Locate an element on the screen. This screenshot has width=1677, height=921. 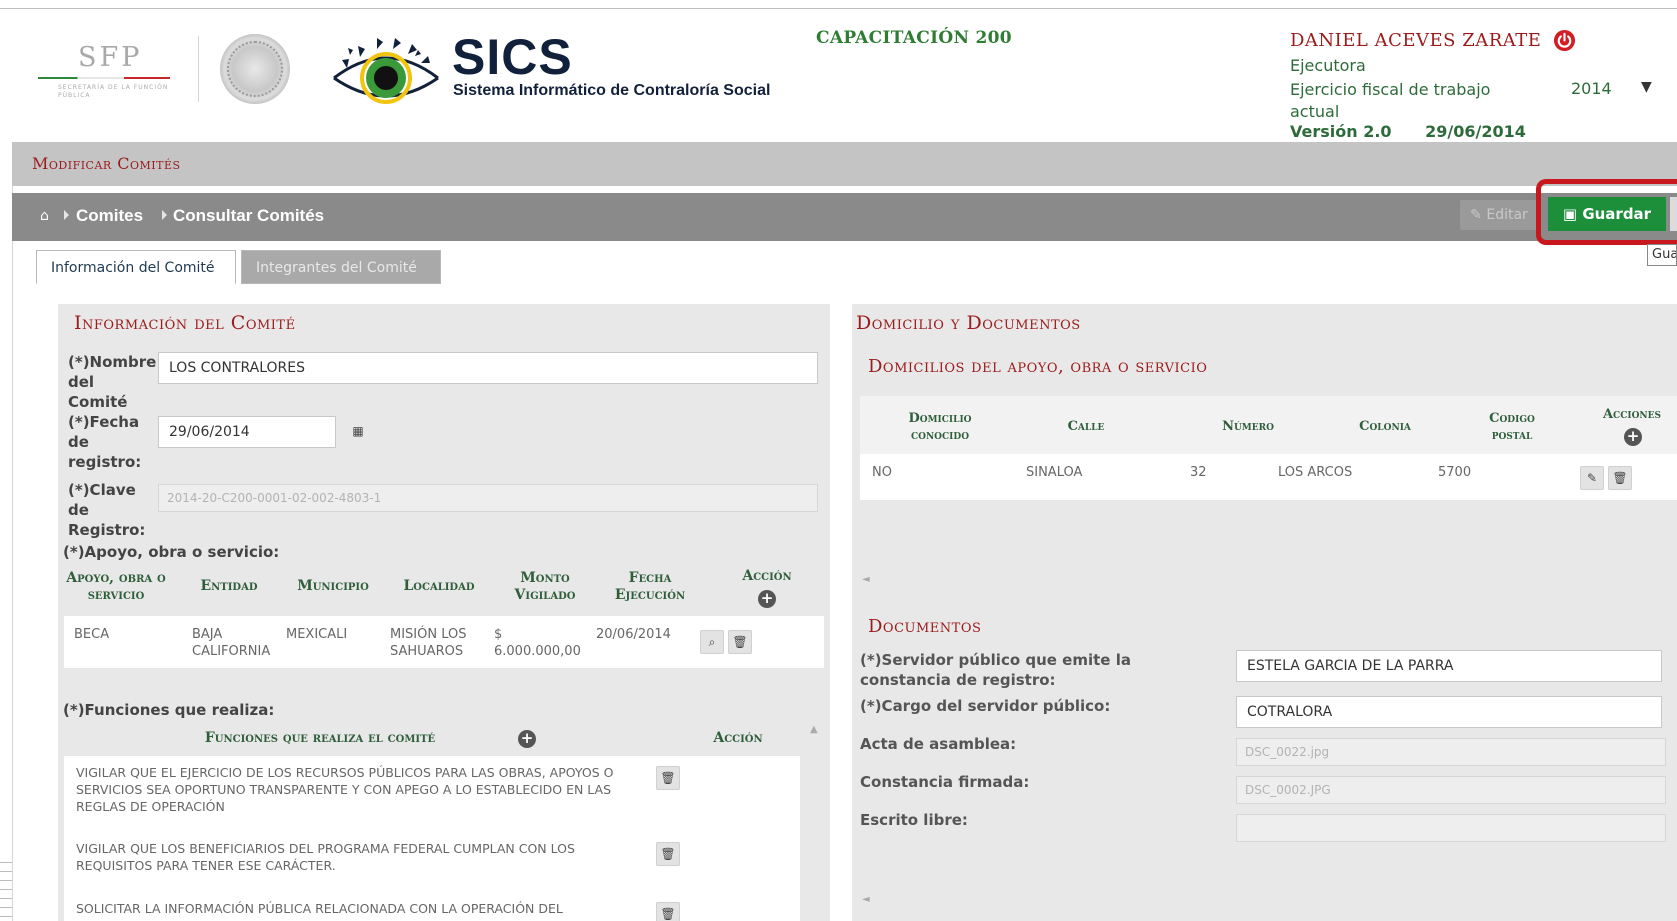
dom-header-colonia: Colonia is located at coordinates (1385, 426).